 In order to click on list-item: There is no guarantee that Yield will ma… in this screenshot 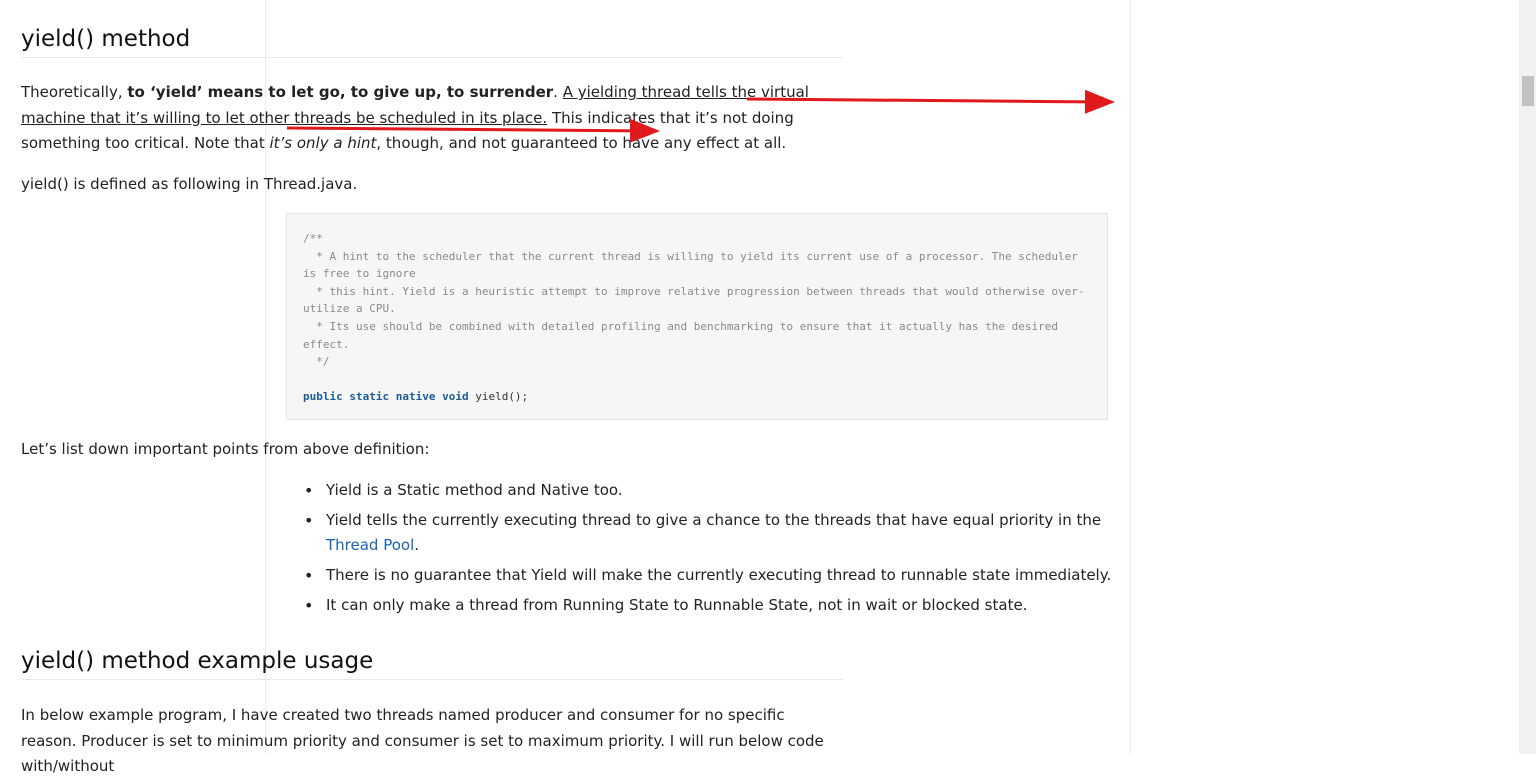, I will do `click(726, 575)`.